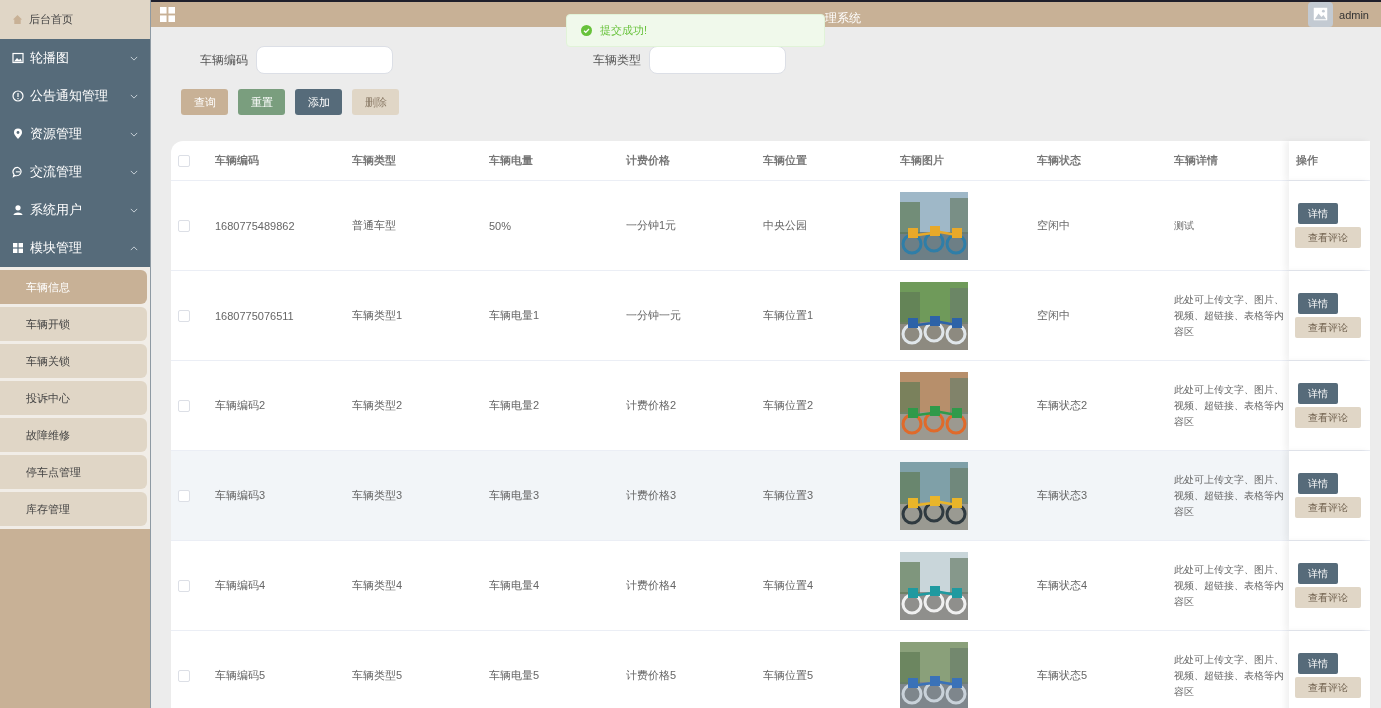 The width and height of the screenshot is (1381, 708). I want to click on table-cell: 1680775076511, so click(254, 315).